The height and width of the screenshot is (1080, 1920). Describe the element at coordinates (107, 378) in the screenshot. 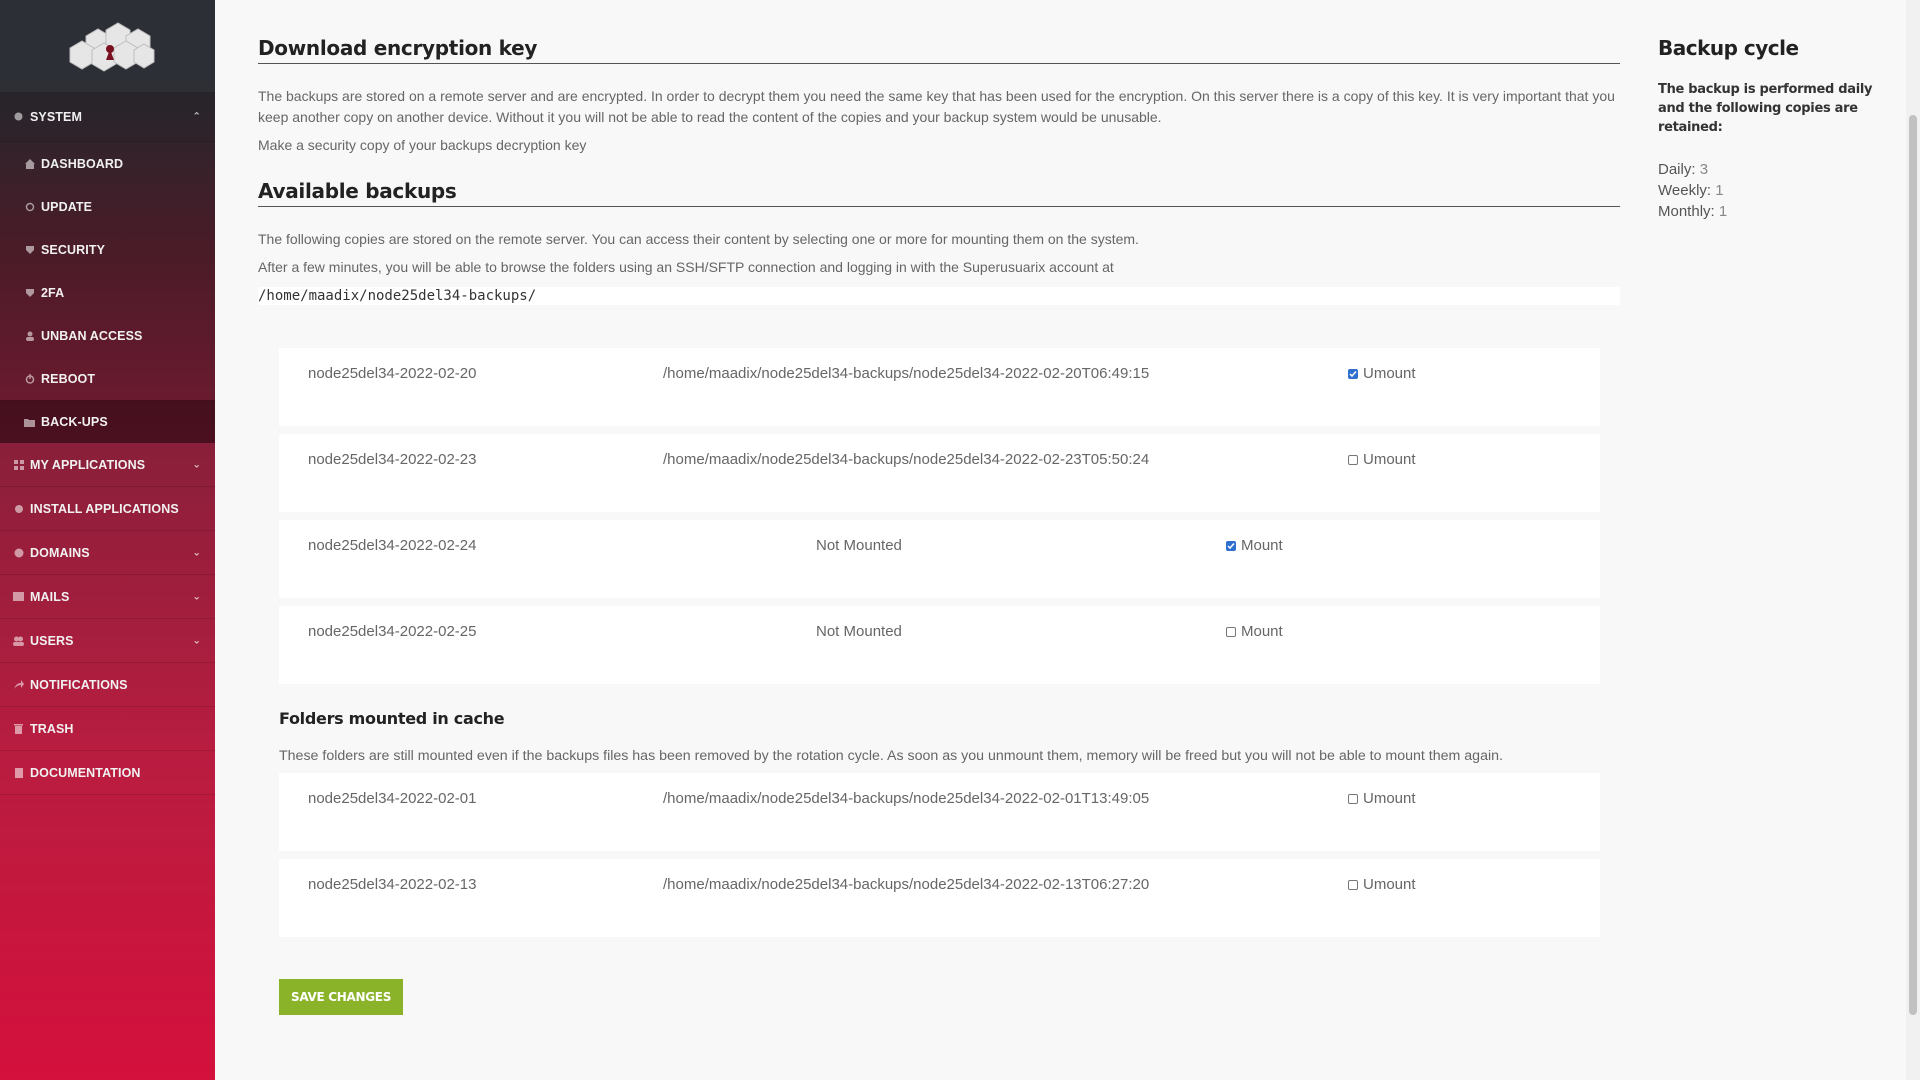

I see `sidebar-item-reboot: REBOOT` at that location.